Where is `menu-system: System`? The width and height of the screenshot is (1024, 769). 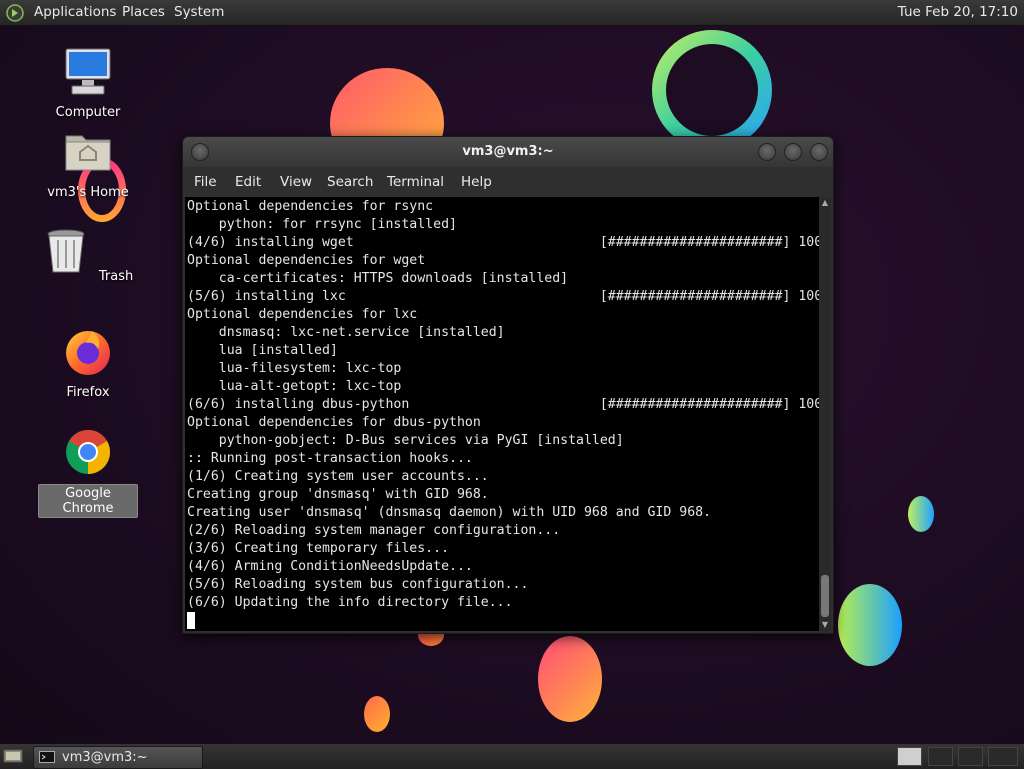 menu-system: System is located at coordinates (199, 12).